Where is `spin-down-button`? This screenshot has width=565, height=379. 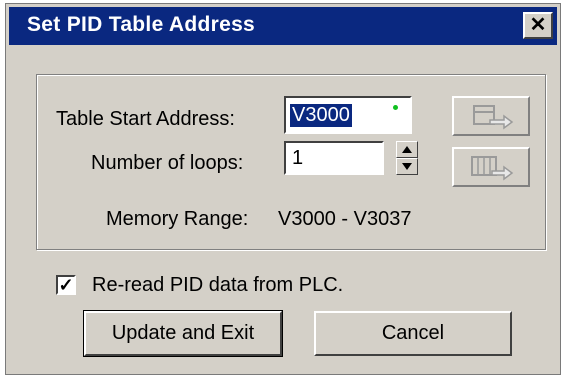
spin-down-button is located at coordinates (407, 166).